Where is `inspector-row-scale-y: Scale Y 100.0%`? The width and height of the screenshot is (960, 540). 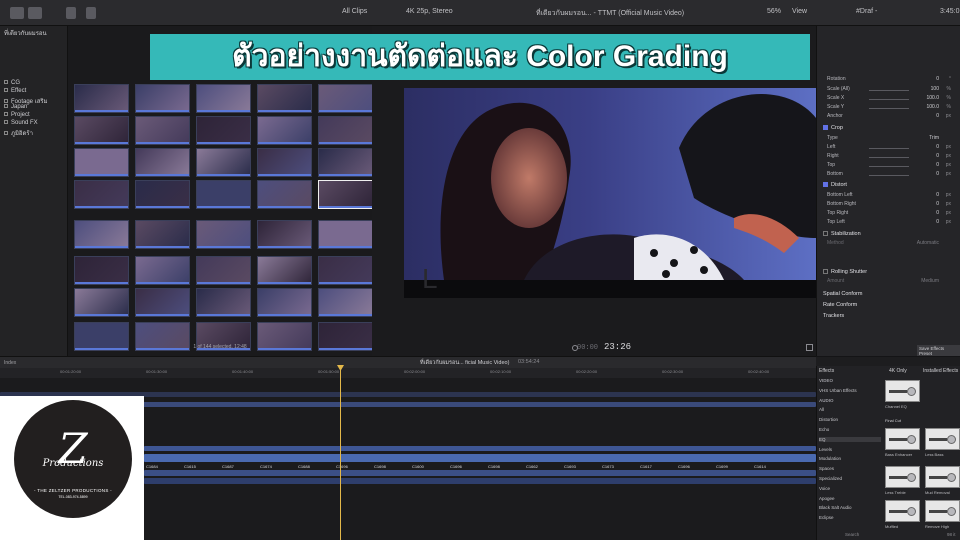 inspector-row-scale-y: Scale Y 100.0% is located at coordinates (890, 108).